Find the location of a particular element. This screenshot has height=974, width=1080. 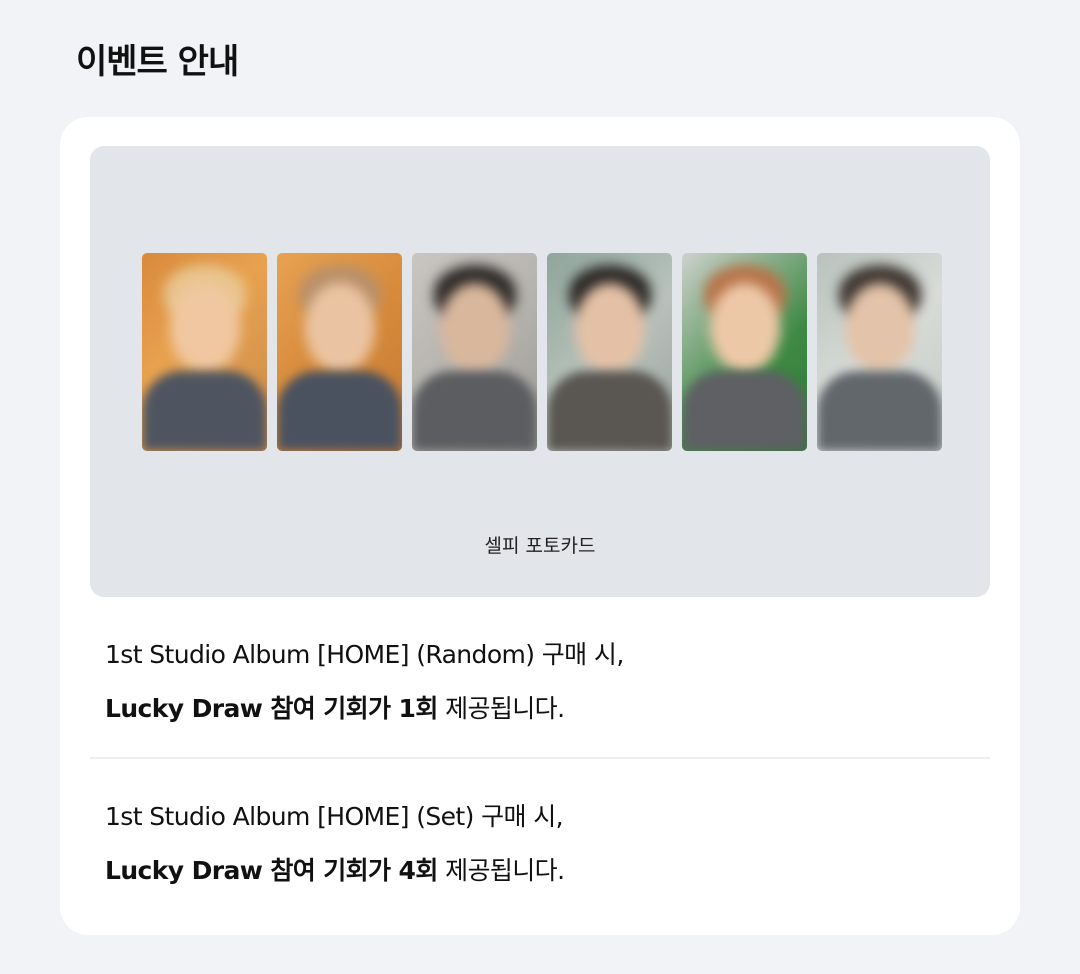

photocard-caption: 셀피 포토카드 is located at coordinates (540, 546).